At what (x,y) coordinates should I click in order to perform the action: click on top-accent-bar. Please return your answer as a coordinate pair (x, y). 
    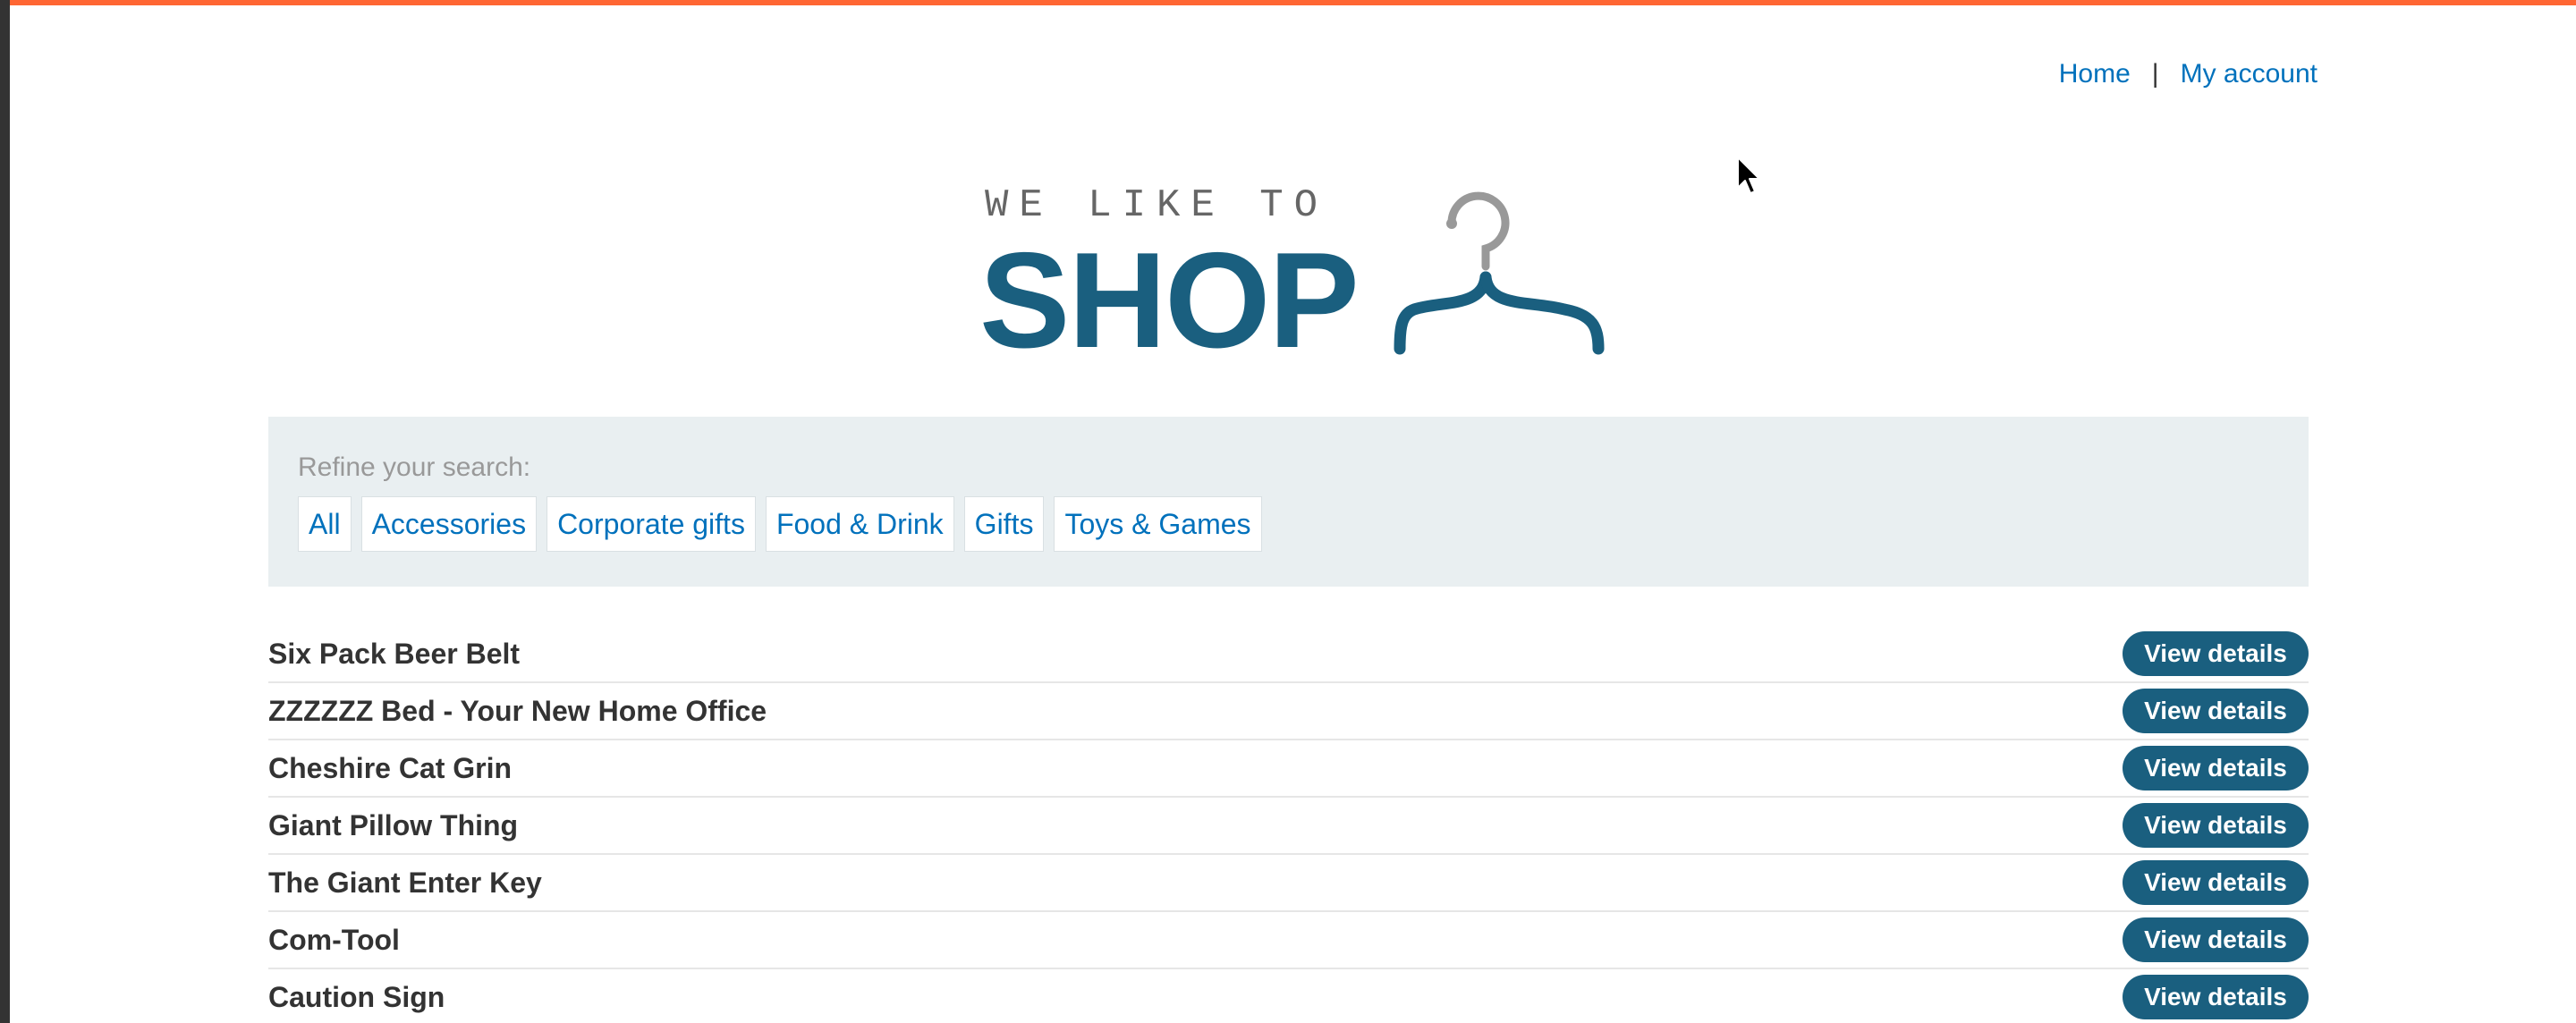
    Looking at the image, I should click on (1293, 2).